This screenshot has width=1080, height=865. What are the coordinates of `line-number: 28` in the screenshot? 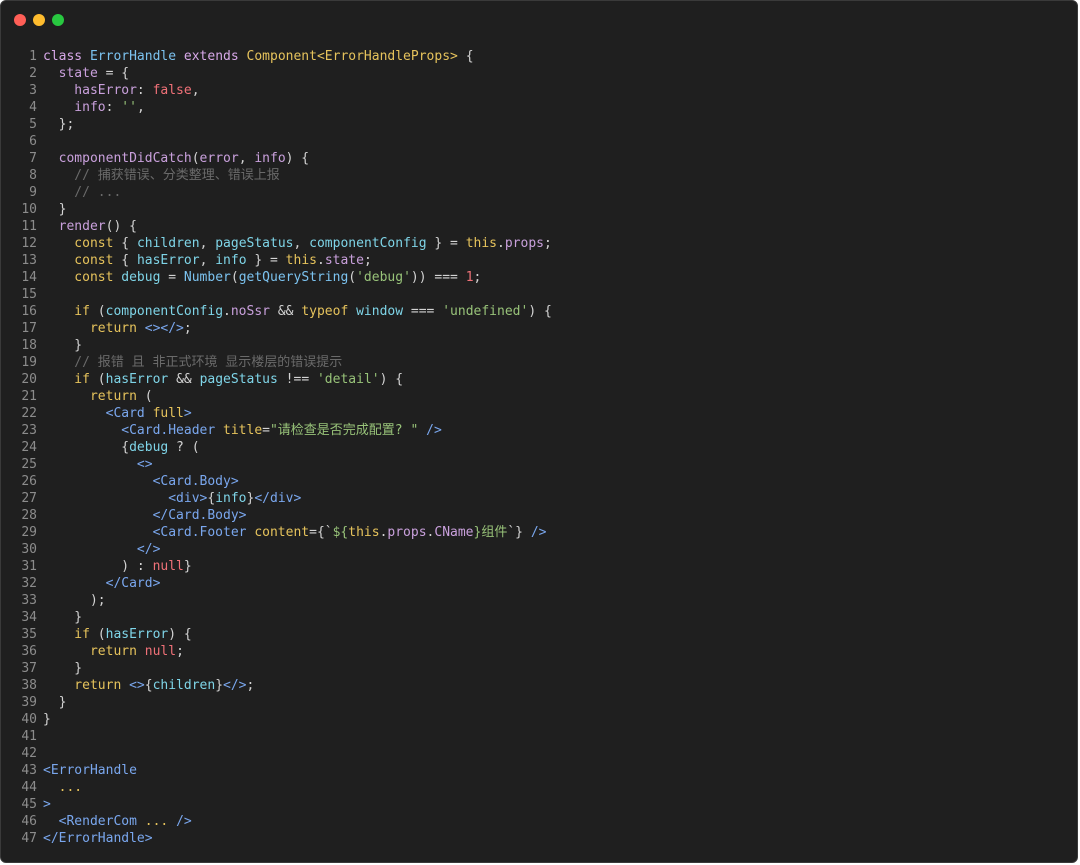 It's located at (29, 515).